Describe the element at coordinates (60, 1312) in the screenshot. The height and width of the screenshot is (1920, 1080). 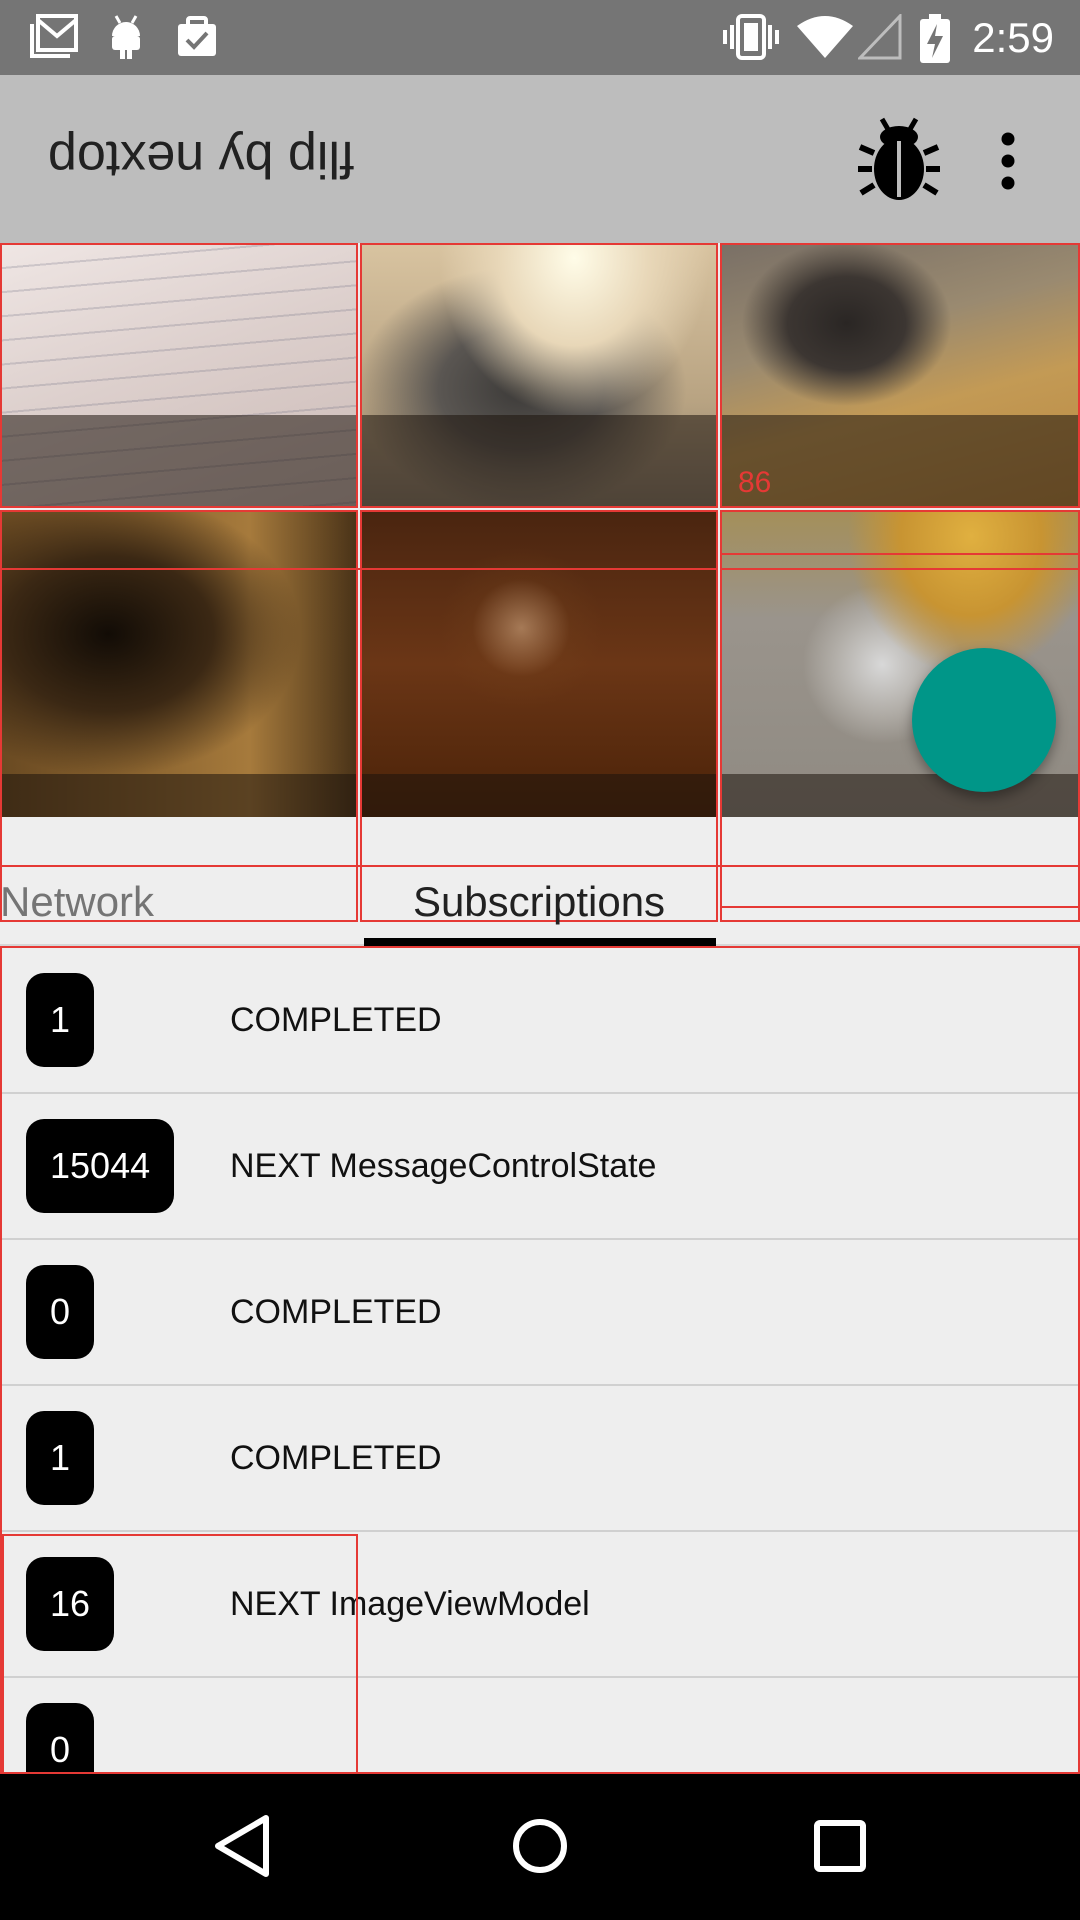
I see `count-badge: 0` at that location.